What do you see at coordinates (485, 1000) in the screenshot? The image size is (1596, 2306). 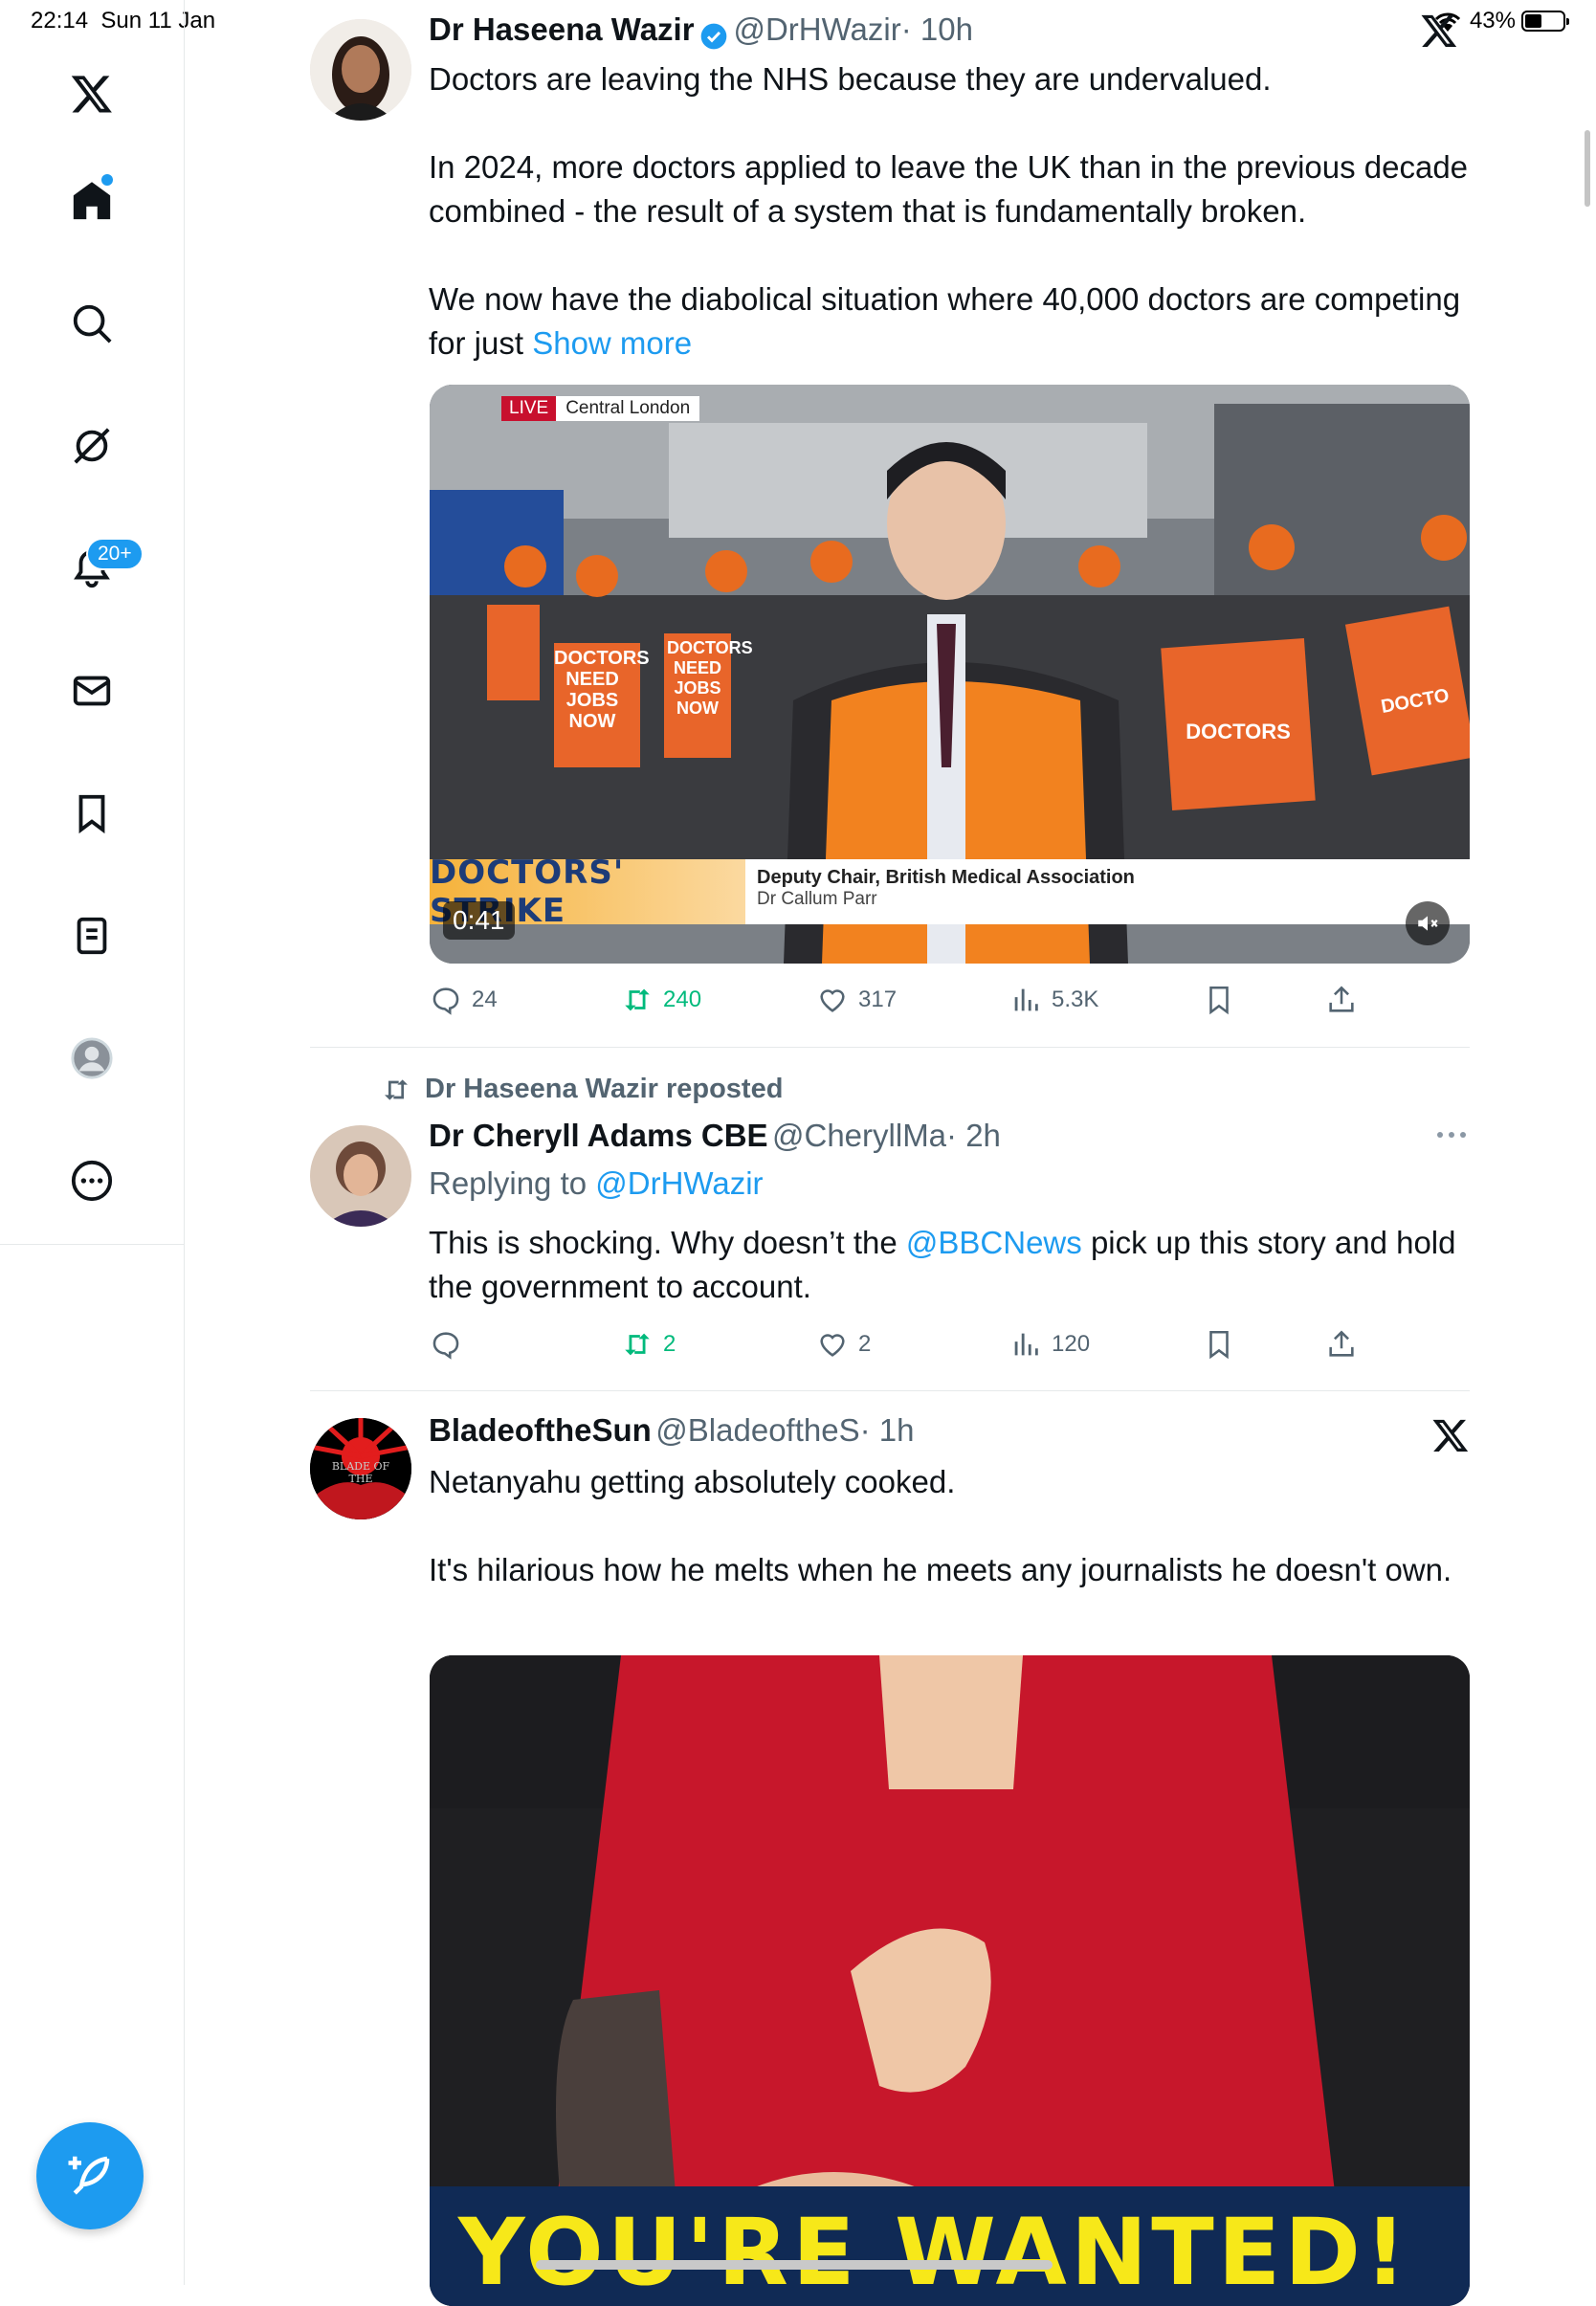 I see `reply-count: 24` at bounding box center [485, 1000].